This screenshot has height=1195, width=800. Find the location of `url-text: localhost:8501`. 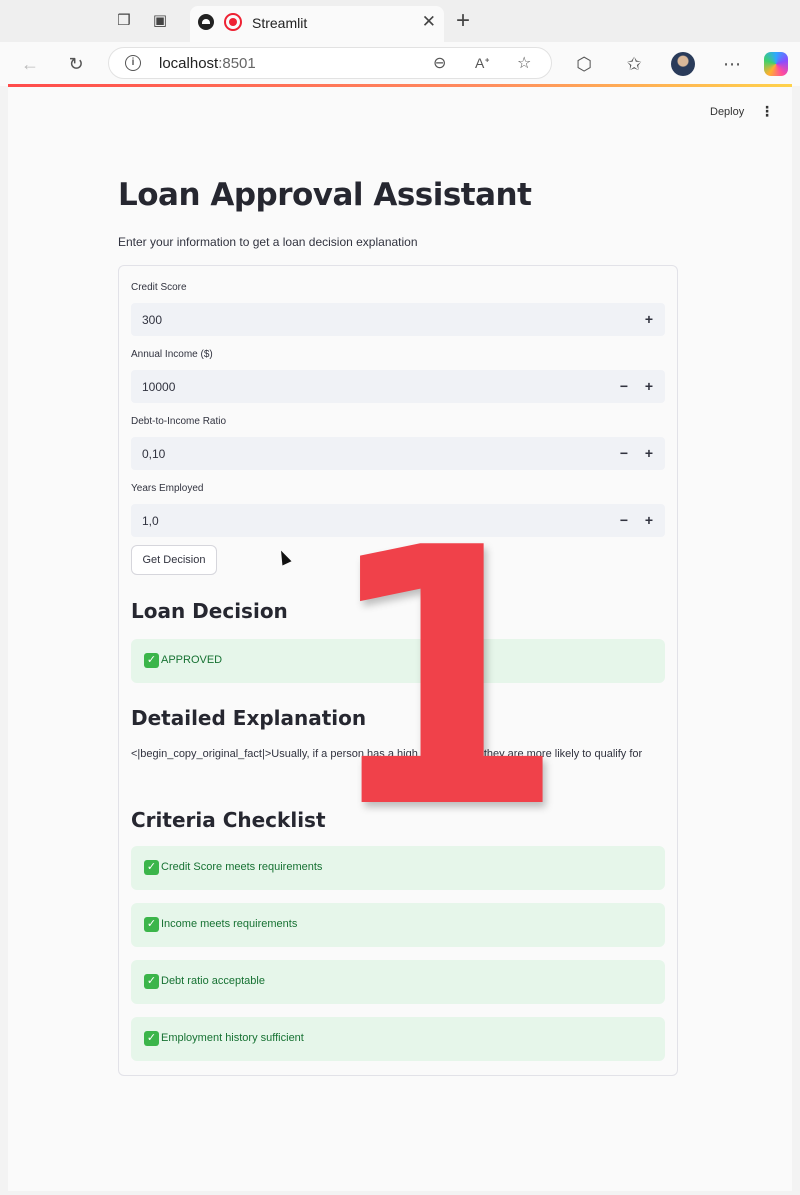

url-text: localhost:8501 is located at coordinates (207, 63).